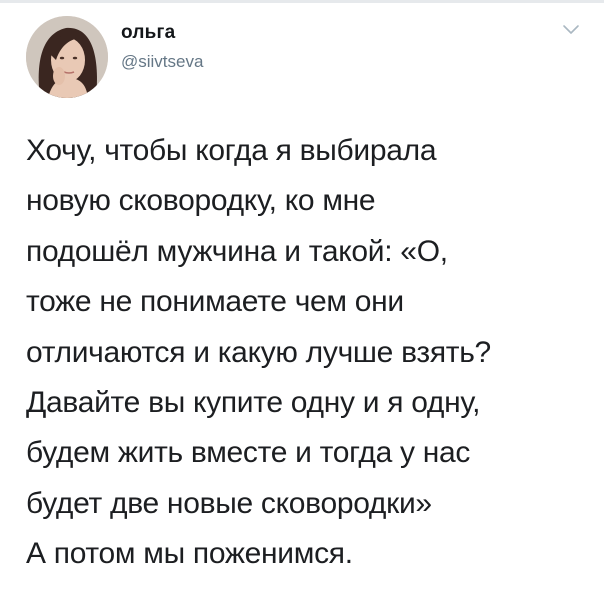 Image resolution: width=604 pixels, height=603 pixels. I want to click on avatar-photo, so click(67, 57).